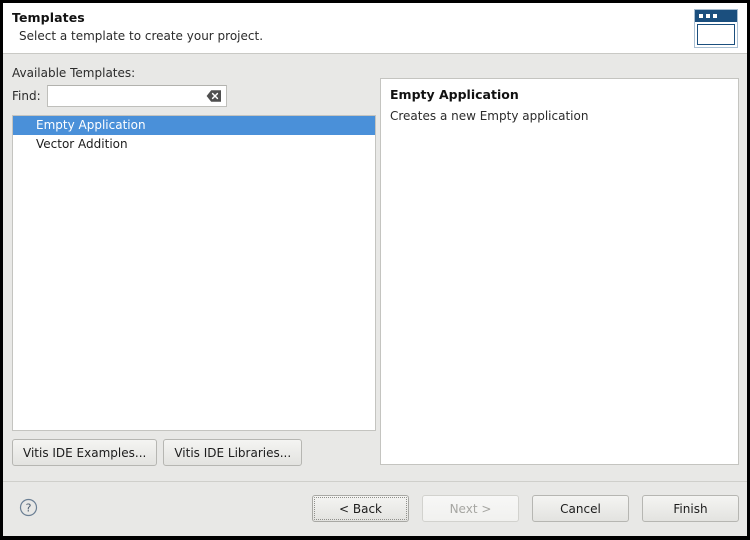  What do you see at coordinates (194, 125) in the screenshot?
I see `list-item: Empty Application` at bounding box center [194, 125].